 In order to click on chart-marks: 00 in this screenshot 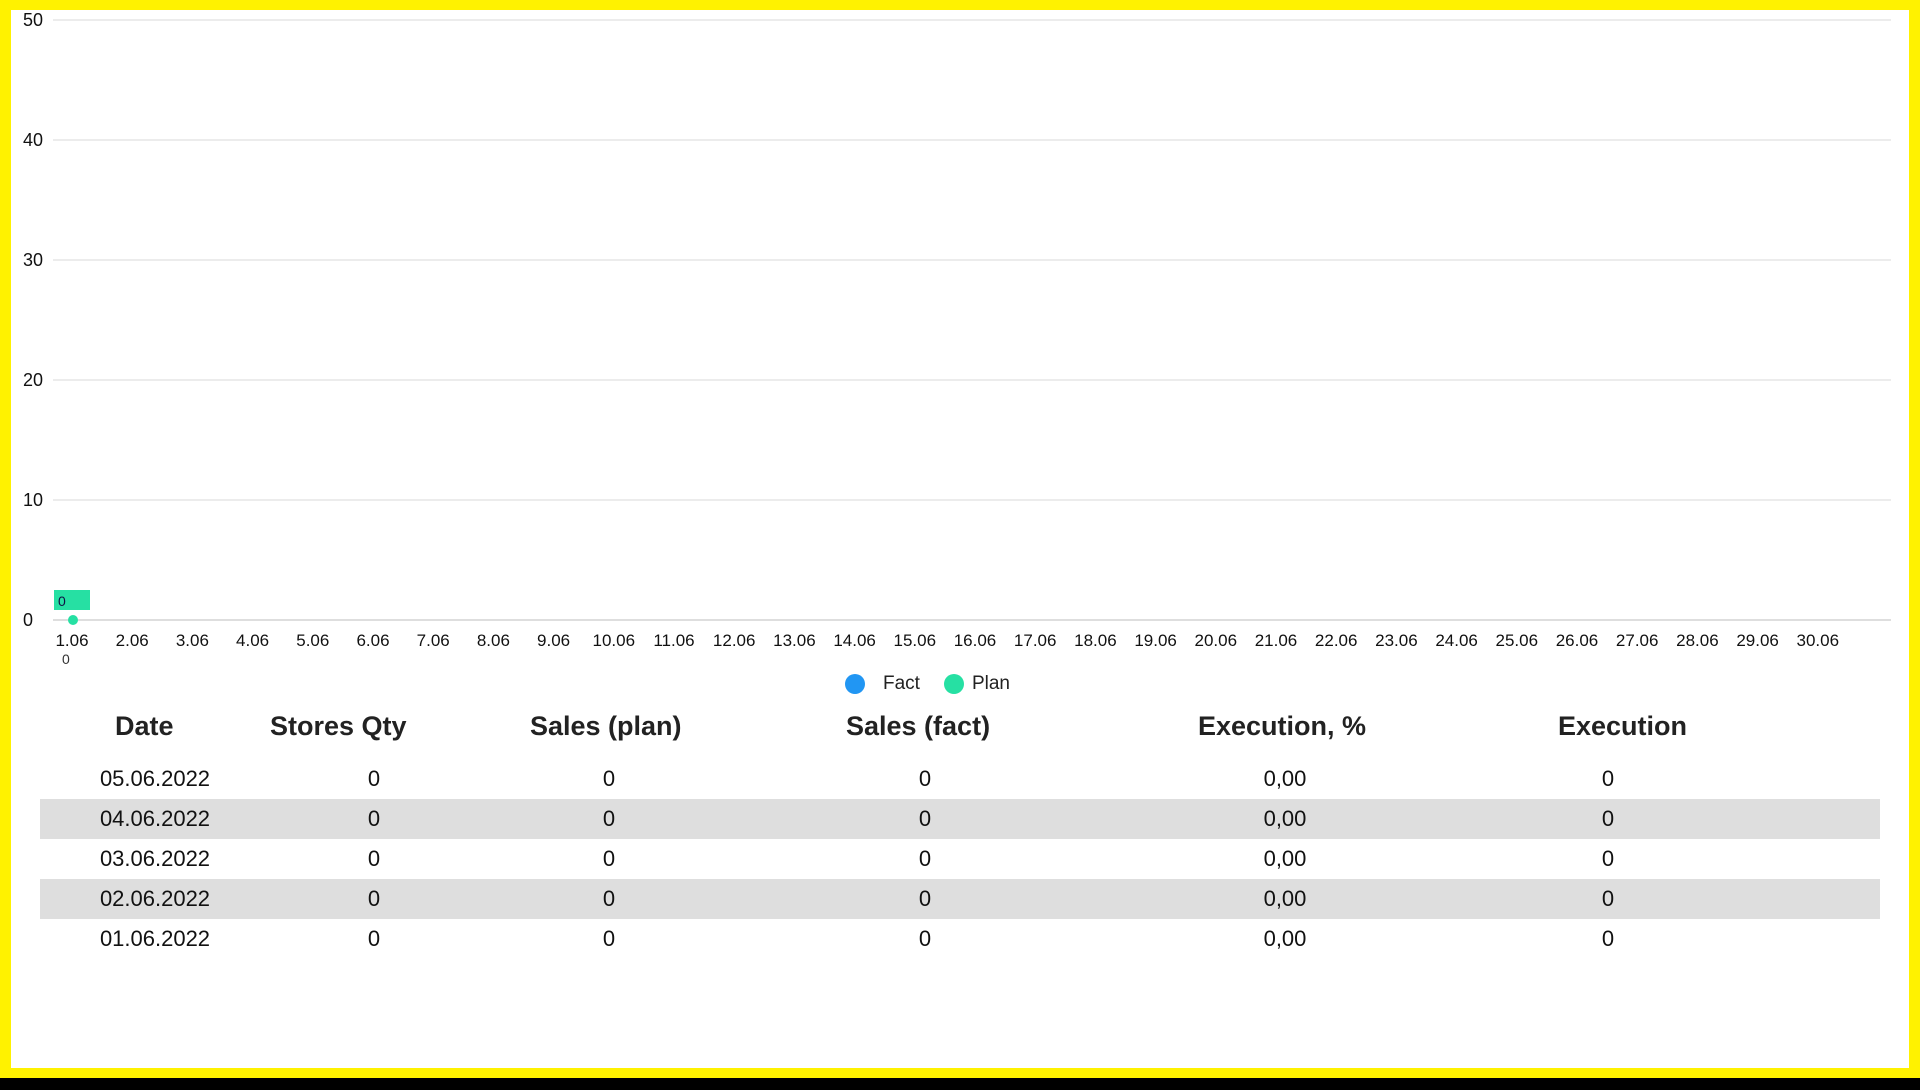, I will do `click(72, 628)`.